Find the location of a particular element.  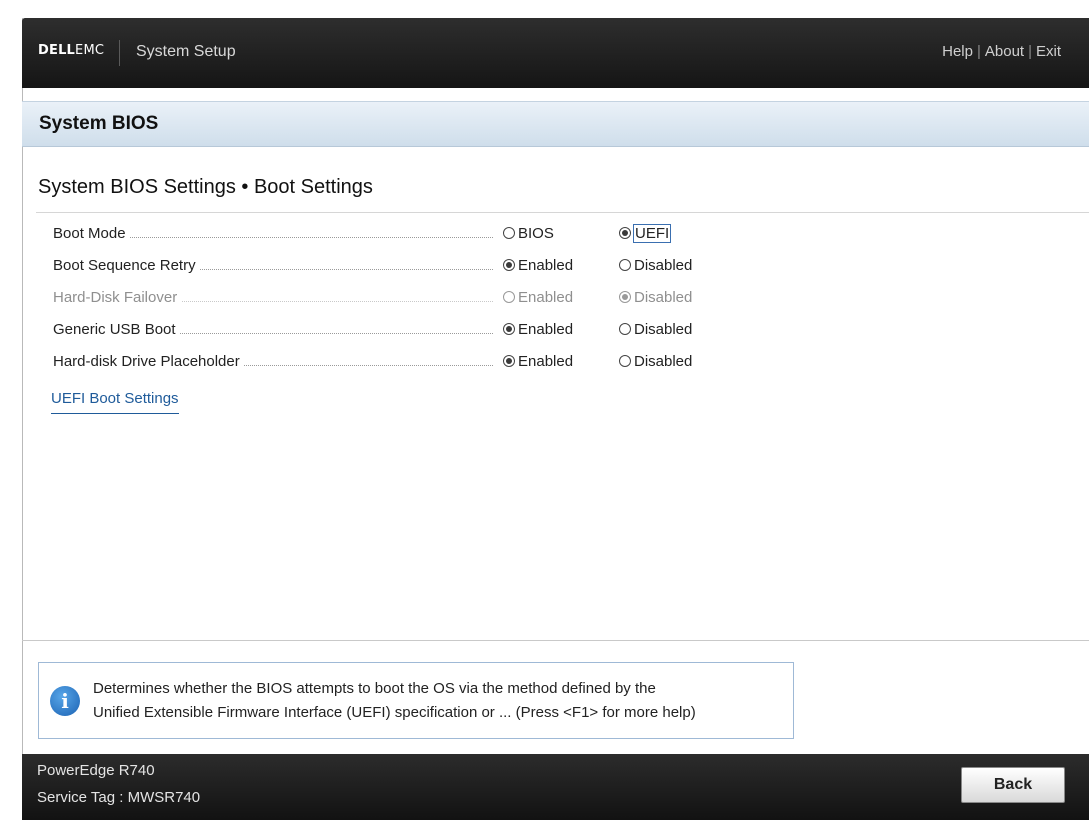

setting-label: Boot Mode is located at coordinates (91, 233).